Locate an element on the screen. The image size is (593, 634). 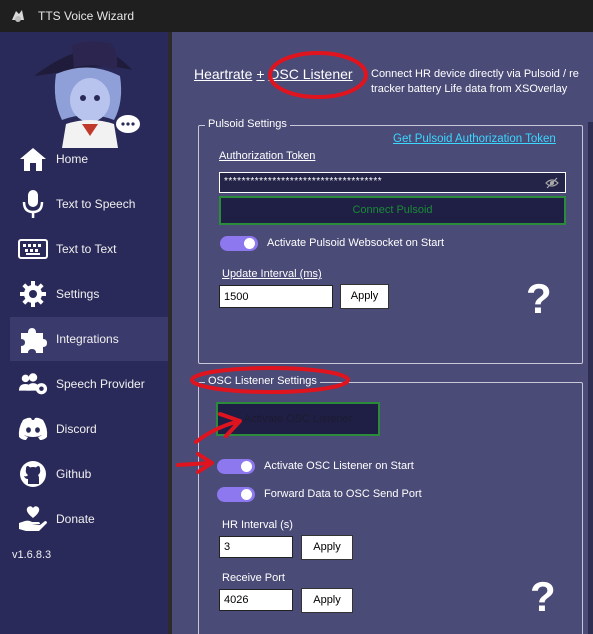
pulsoid-websocket-toggle is located at coordinates (239, 243).